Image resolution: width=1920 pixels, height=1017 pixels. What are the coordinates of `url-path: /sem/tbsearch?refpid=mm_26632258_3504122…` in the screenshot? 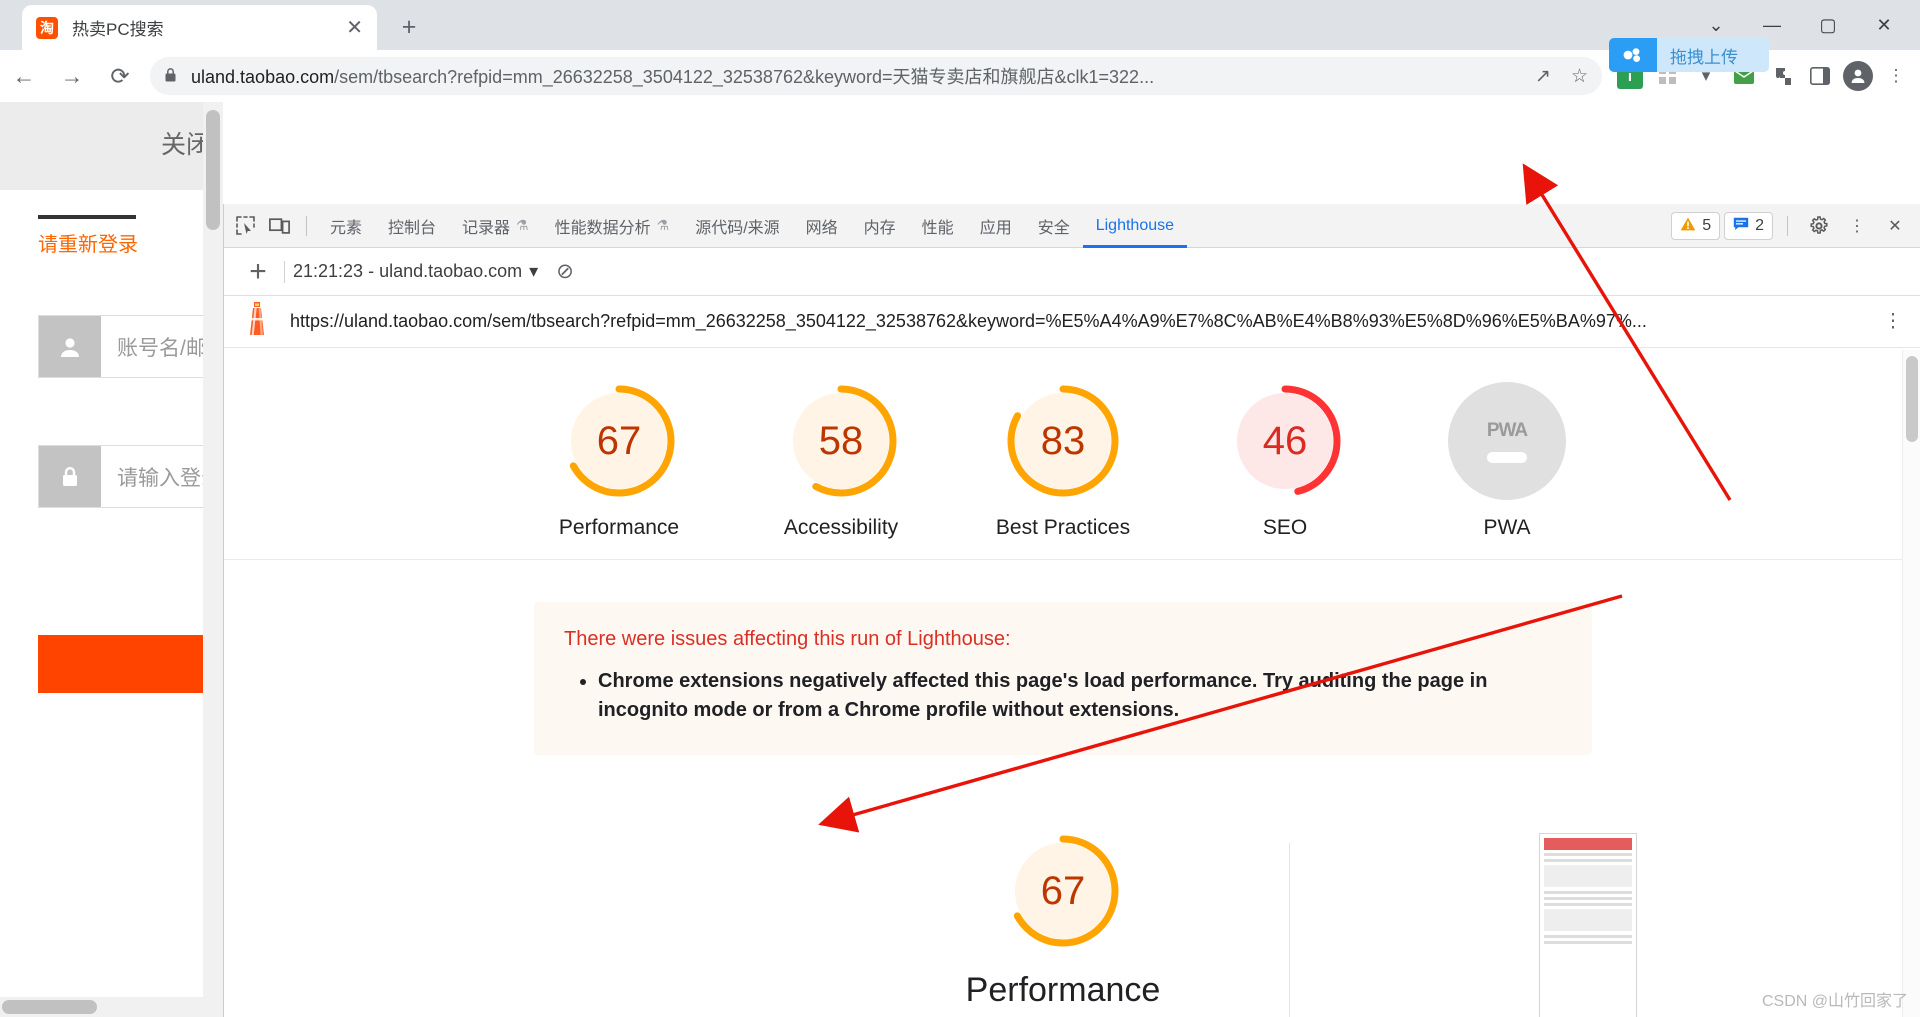 It's located at (744, 77).